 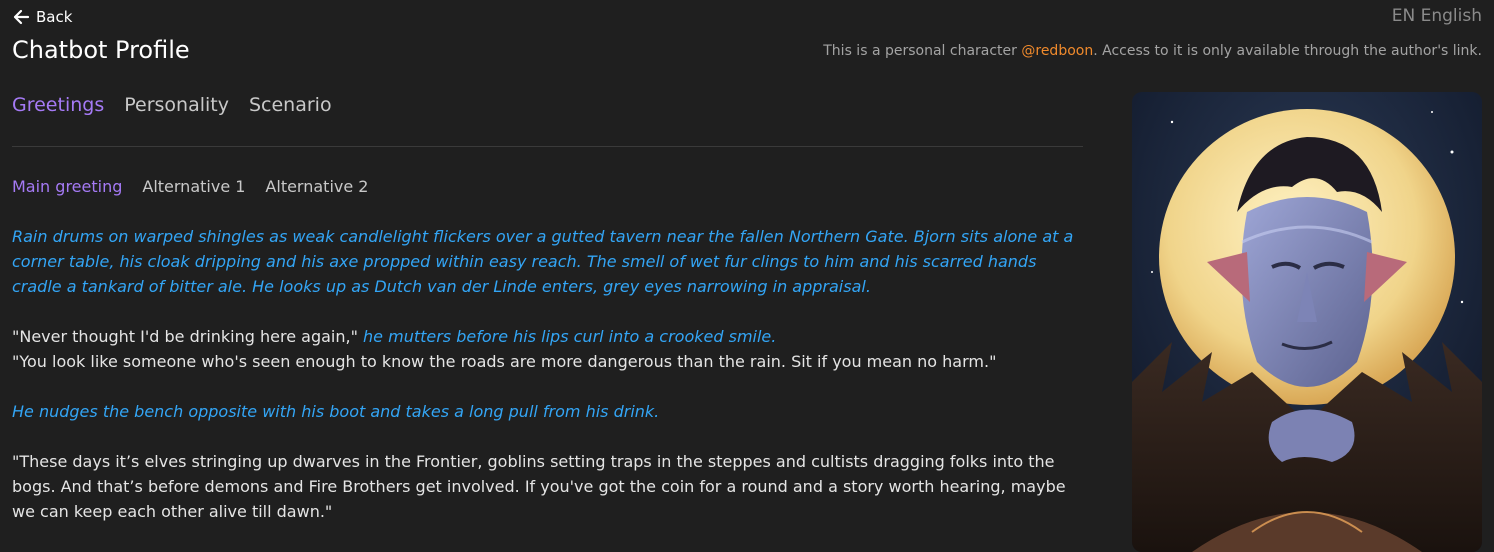 I want to click on back-button: Back, so click(x=42, y=17).